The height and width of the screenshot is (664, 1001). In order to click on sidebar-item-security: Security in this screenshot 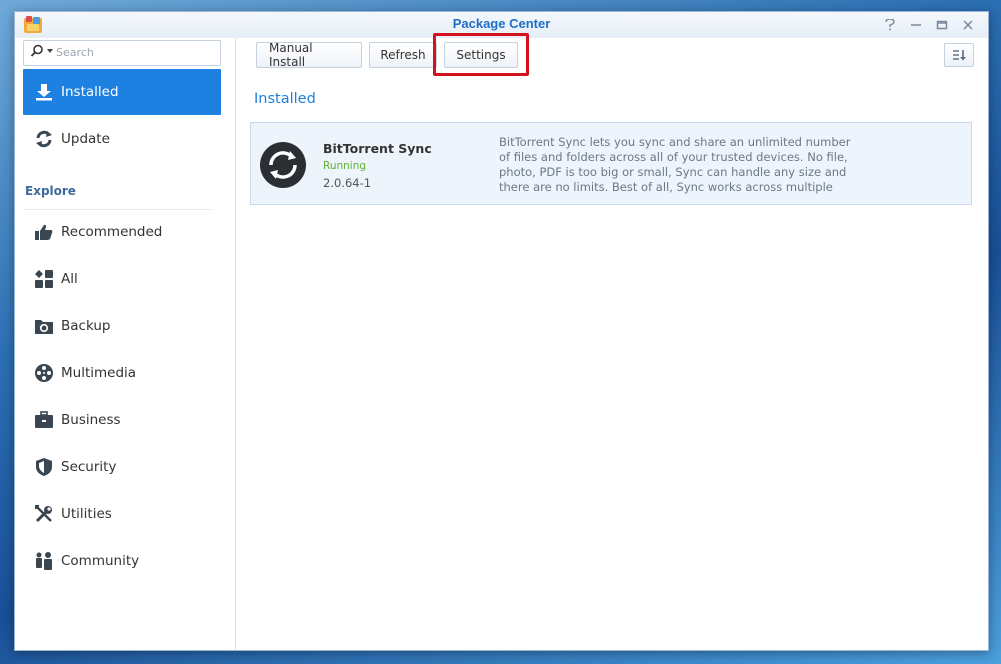, I will do `click(122, 467)`.